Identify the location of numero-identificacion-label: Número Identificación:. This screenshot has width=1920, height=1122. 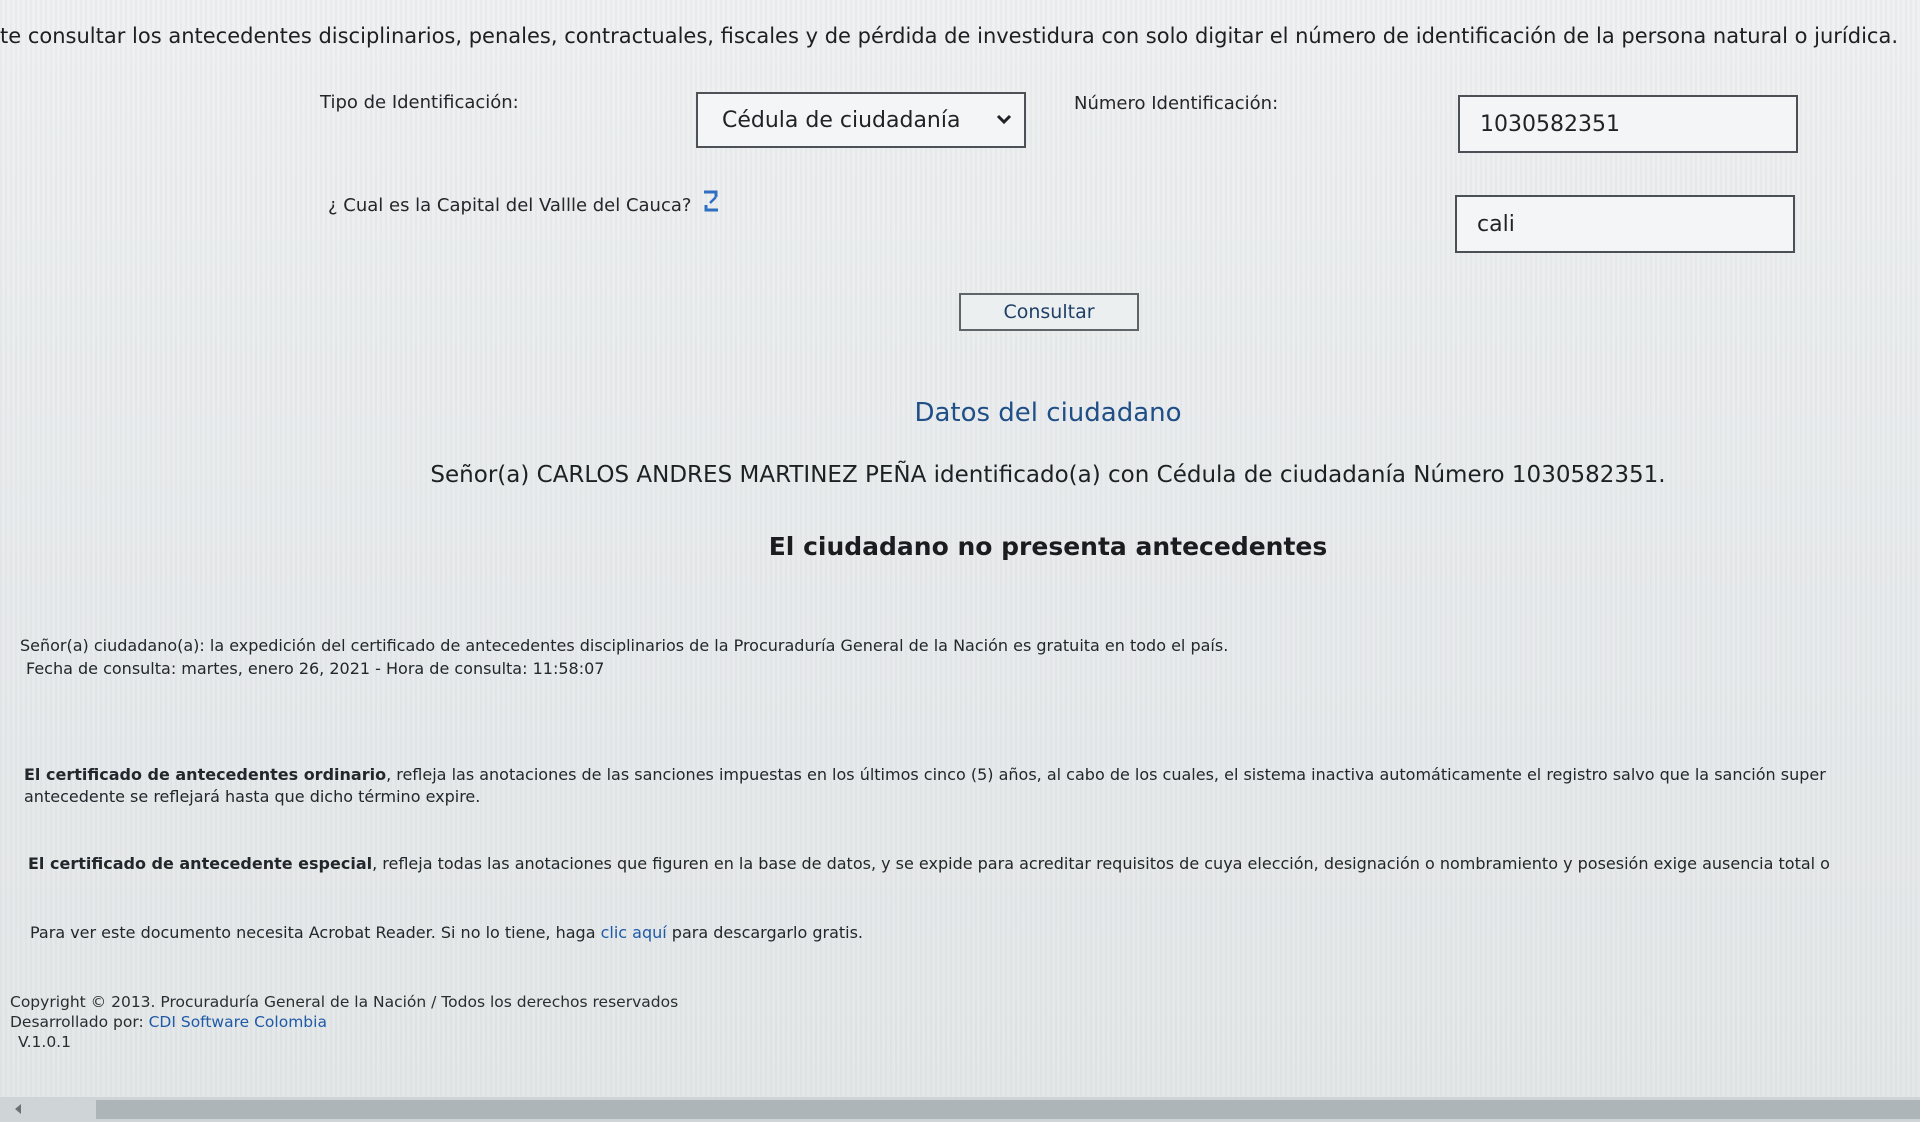
(1176, 103).